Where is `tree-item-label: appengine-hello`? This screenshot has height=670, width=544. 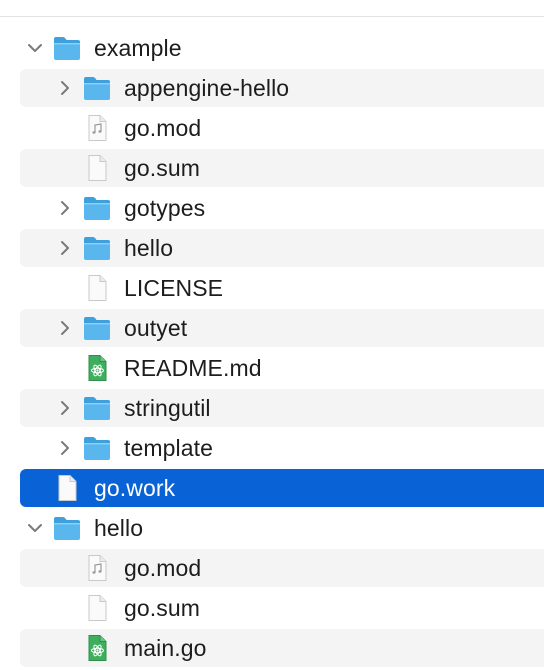 tree-item-label: appengine-hello is located at coordinates (207, 88).